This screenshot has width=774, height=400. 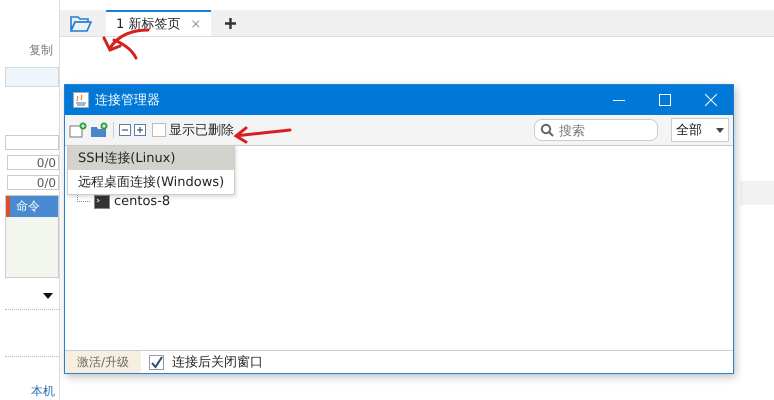 I want to click on menu-item: 远程桌面连接(Windows), so click(x=151, y=182).